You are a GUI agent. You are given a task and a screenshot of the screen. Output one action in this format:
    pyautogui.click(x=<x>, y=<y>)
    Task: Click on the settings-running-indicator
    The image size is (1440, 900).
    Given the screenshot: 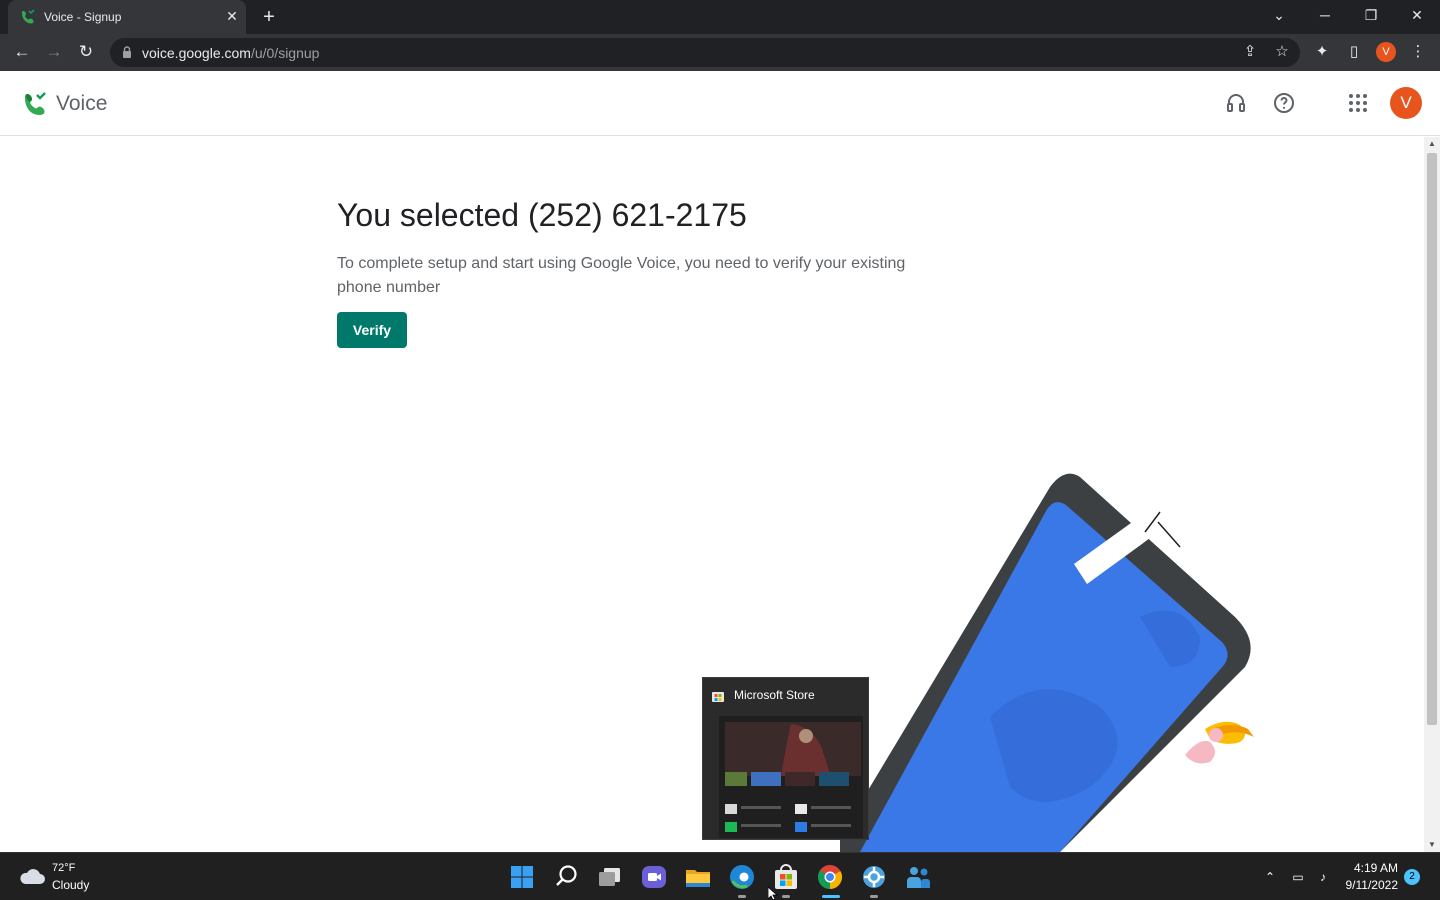 What is the action you would take?
    pyautogui.click(x=874, y=896)
    